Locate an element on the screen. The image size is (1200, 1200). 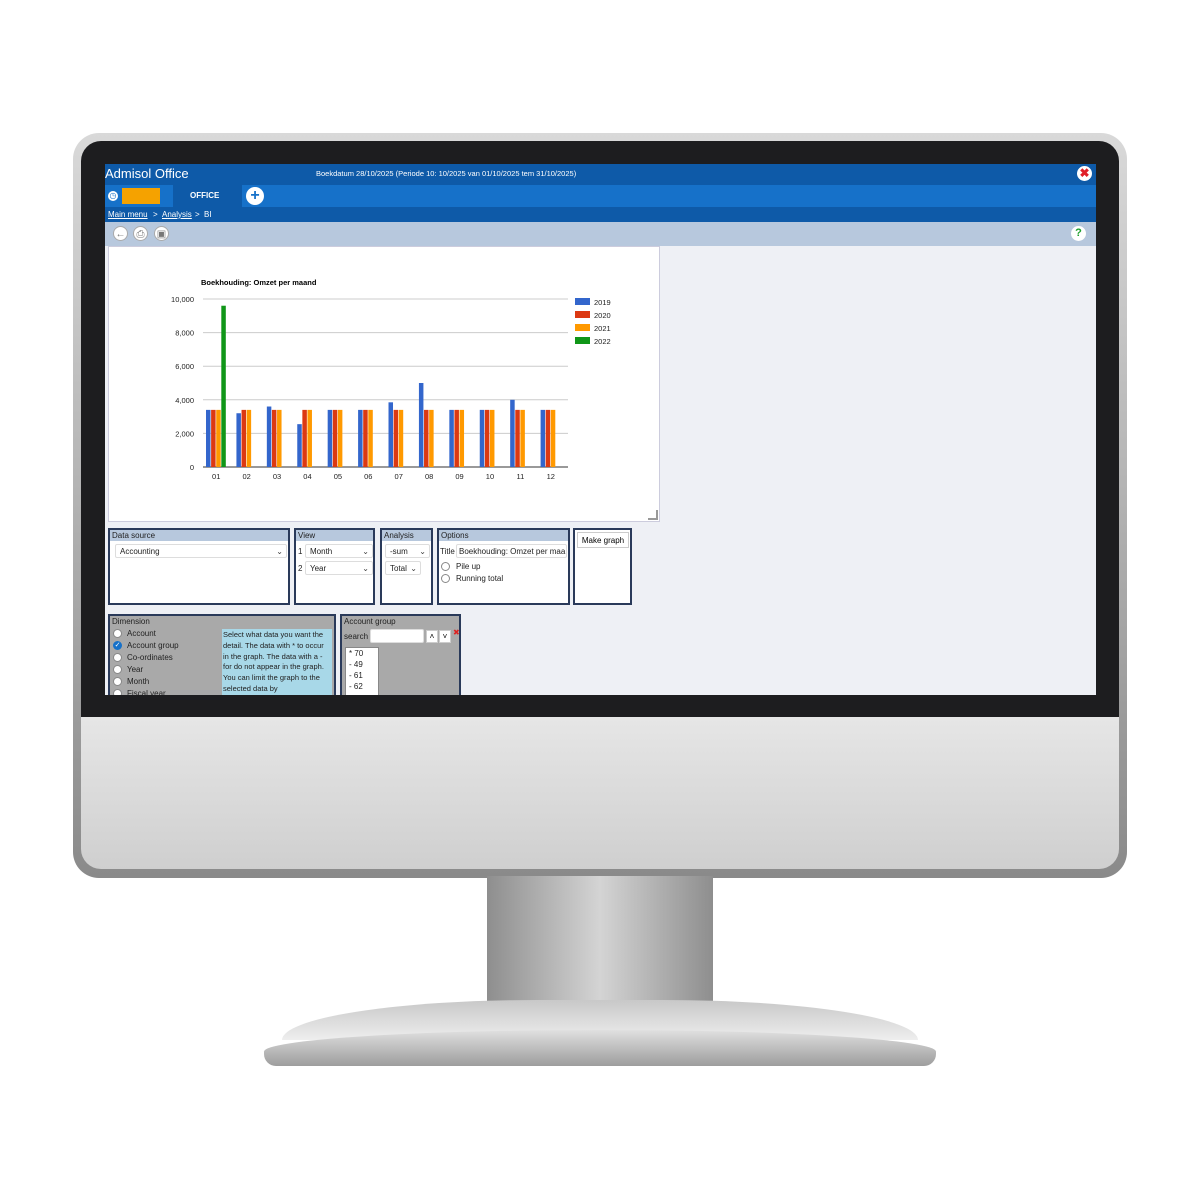
view-select-2-value: Year is located at coordinates (318, 568).